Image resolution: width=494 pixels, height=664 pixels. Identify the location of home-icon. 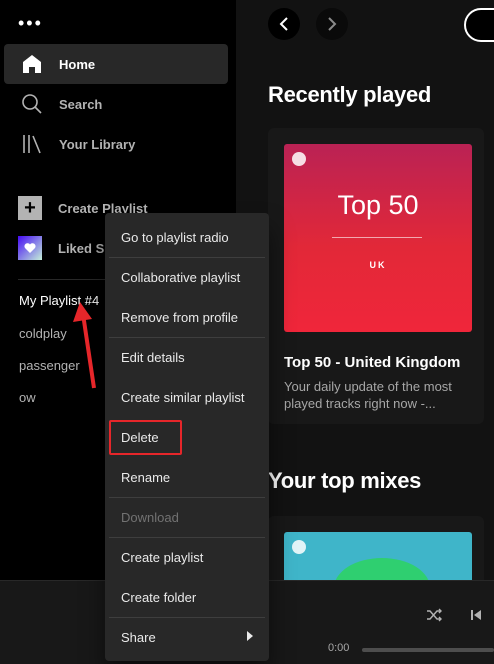
(32, 64).